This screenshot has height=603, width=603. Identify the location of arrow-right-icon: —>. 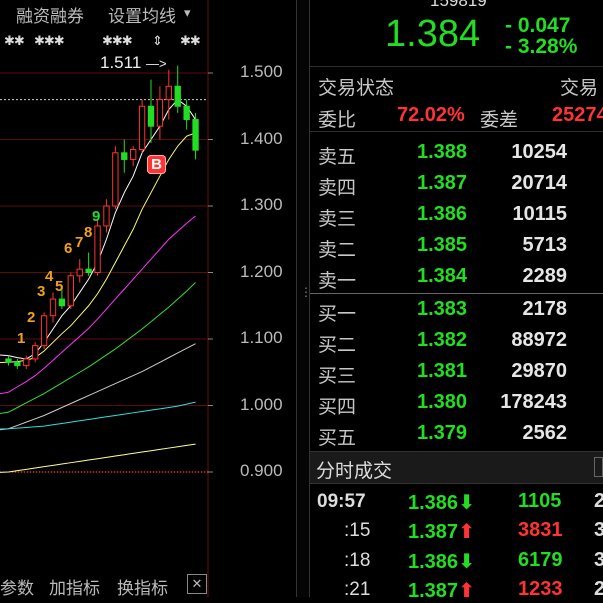
(156, 63).